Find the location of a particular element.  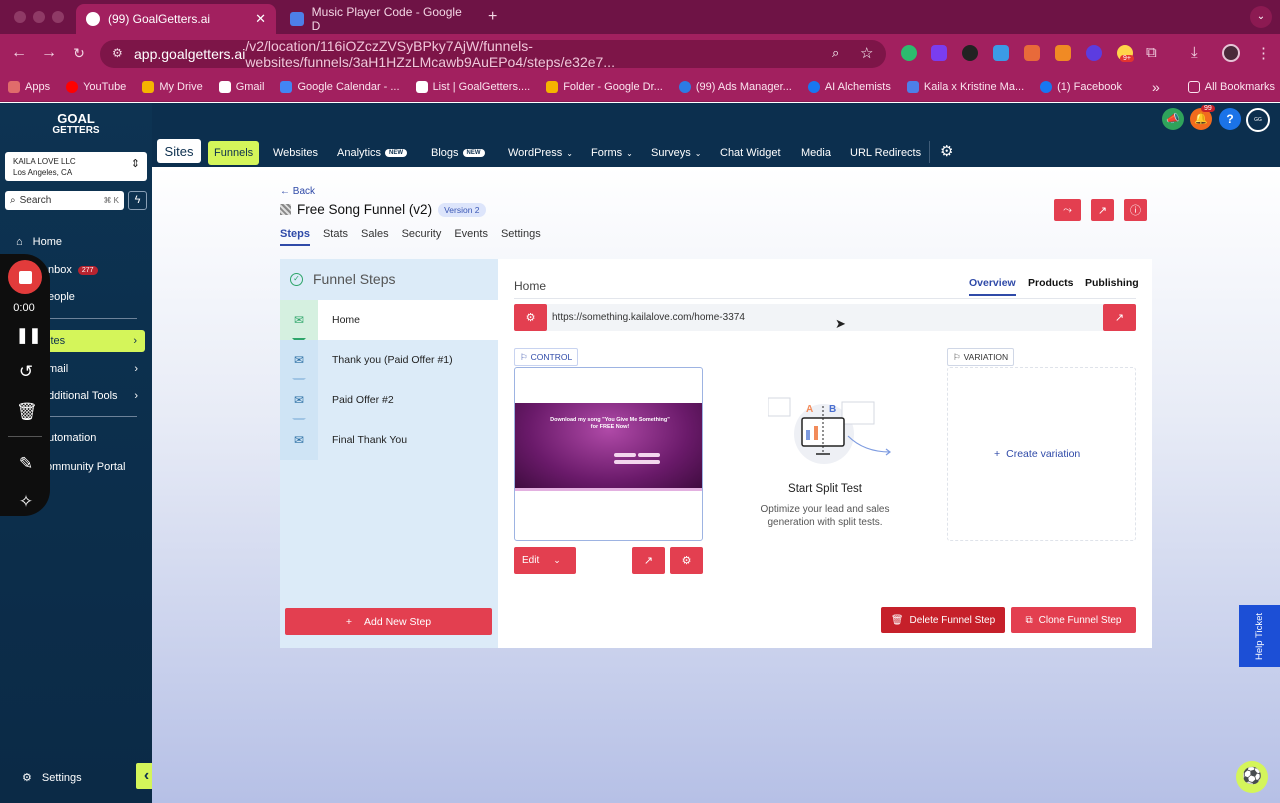

bookmark-youtube: YouTube is located at coordinates (96, 86).